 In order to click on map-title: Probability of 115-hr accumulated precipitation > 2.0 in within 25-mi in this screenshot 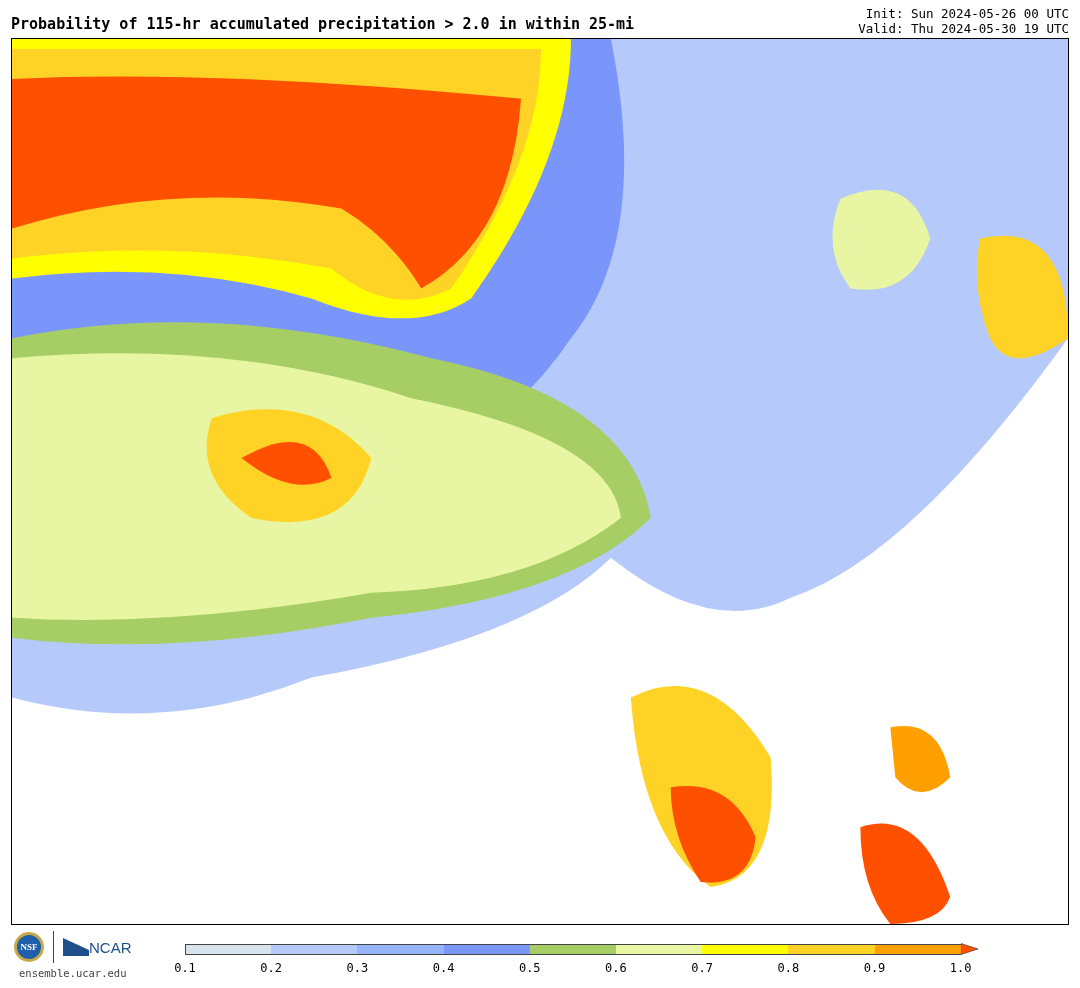, I will do `click(323, 25)`.